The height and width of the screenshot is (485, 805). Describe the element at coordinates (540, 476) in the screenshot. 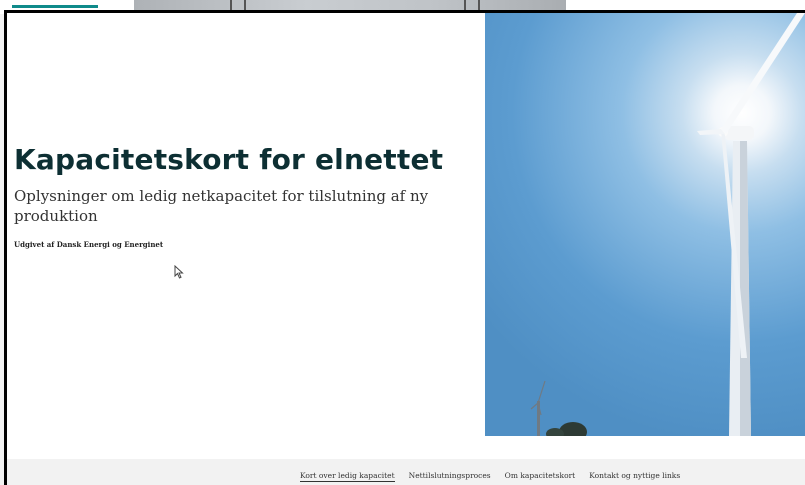

I see `nav-link-om-kapacitetskort: Om kapacitetskort` at that location.